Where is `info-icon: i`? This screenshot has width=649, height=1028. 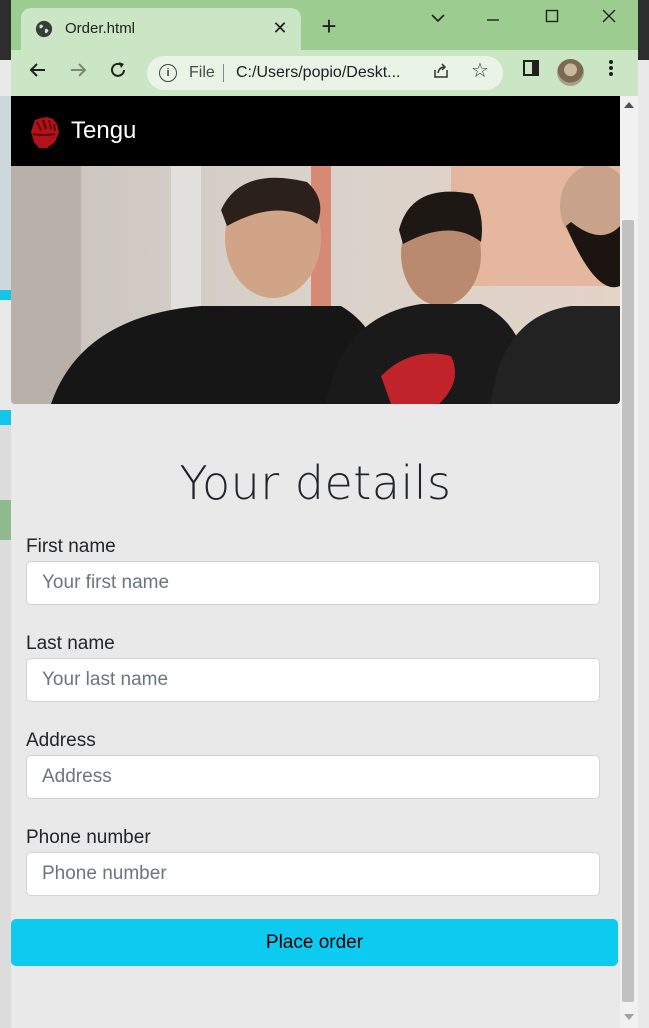
info-icon: i is located at coordinates (168, 73).